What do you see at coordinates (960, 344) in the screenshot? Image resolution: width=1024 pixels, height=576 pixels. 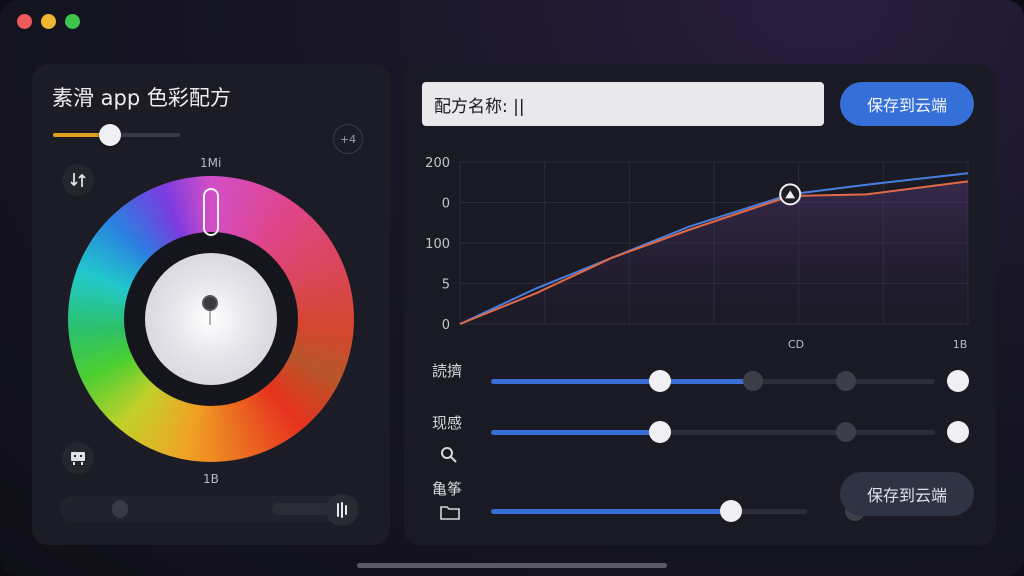 I see `x-tick-label: 1B` at bounding box center [960, 344].